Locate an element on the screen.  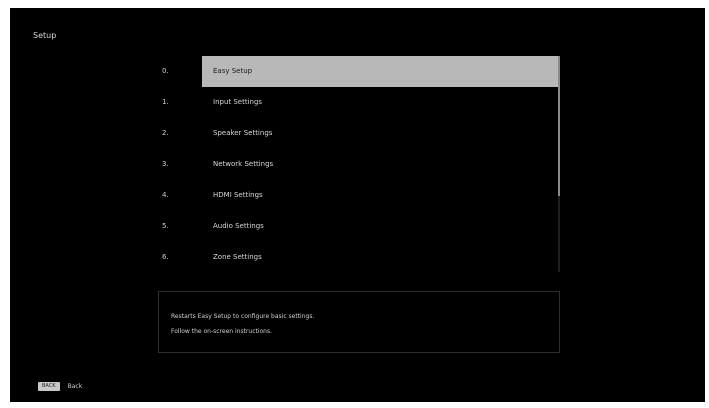
page-title: Setup is located at coordinates (45, 35).